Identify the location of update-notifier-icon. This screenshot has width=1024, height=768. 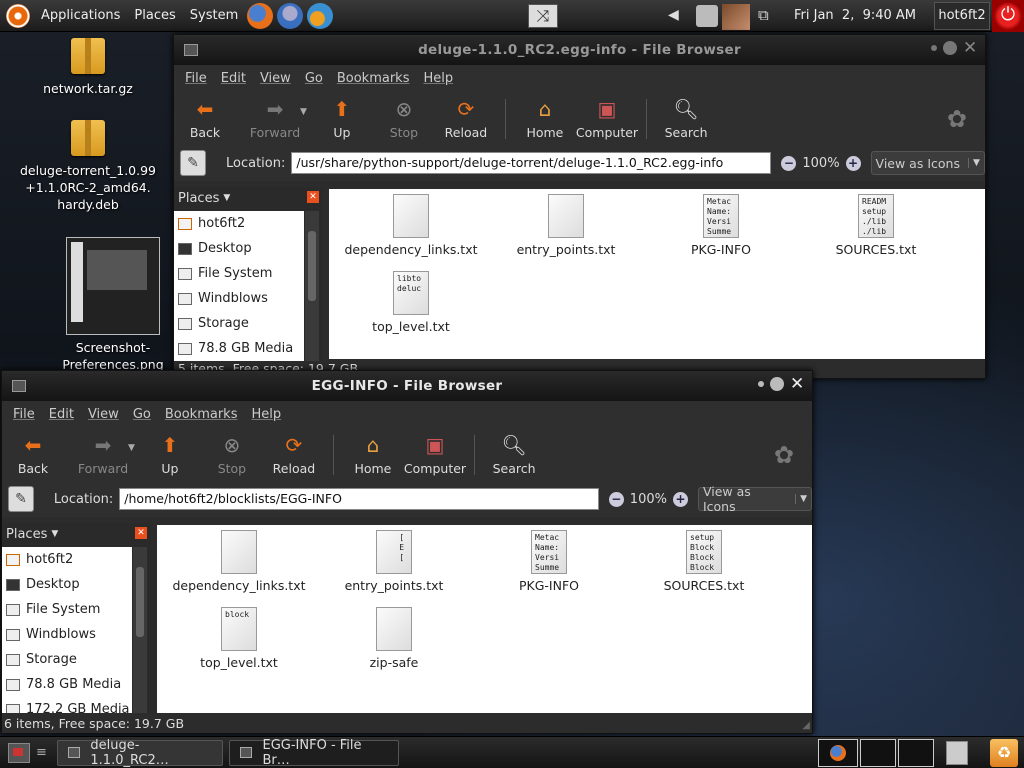
(707, 16).